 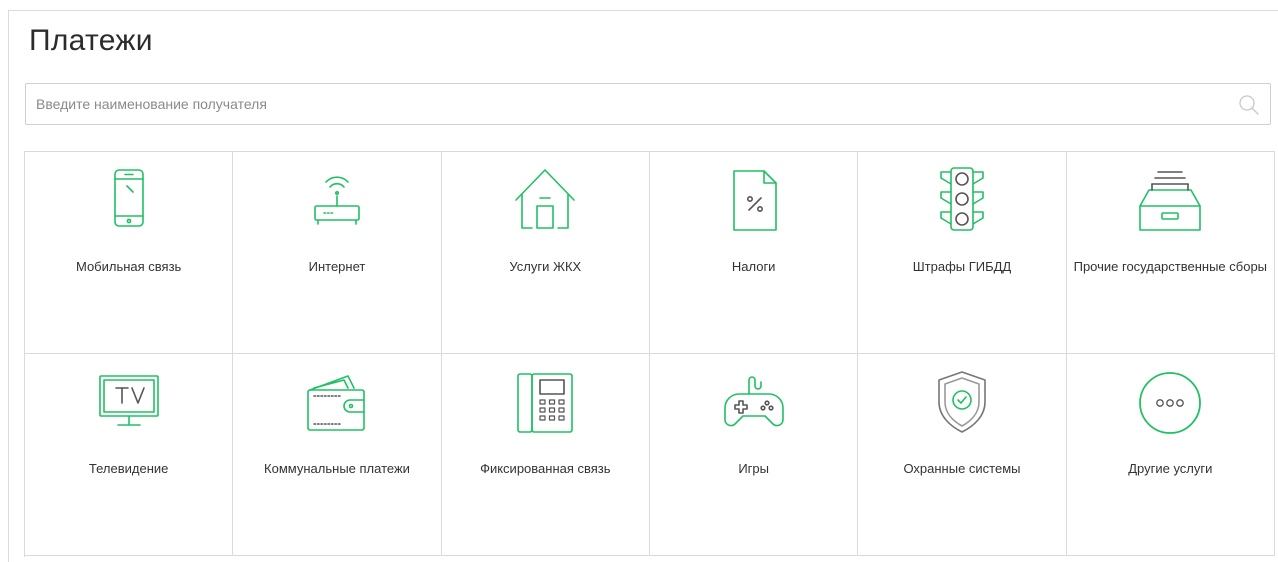 What do you see at coordinates (962, 455) in the screenshot?
I see `tile-security-systems: Охранные системы` at bounding box center [962, 455].